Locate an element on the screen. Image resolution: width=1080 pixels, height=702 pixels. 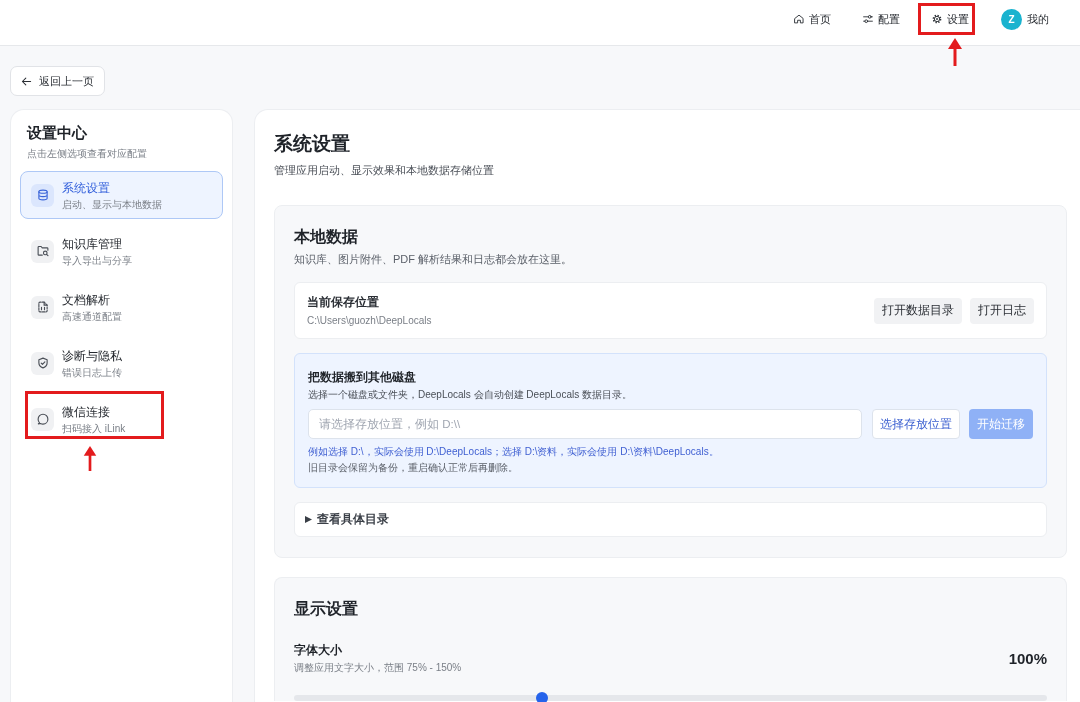
path-input-field: 请选择存放位置，例如 D:\\ is located at coordinates (585, 424).